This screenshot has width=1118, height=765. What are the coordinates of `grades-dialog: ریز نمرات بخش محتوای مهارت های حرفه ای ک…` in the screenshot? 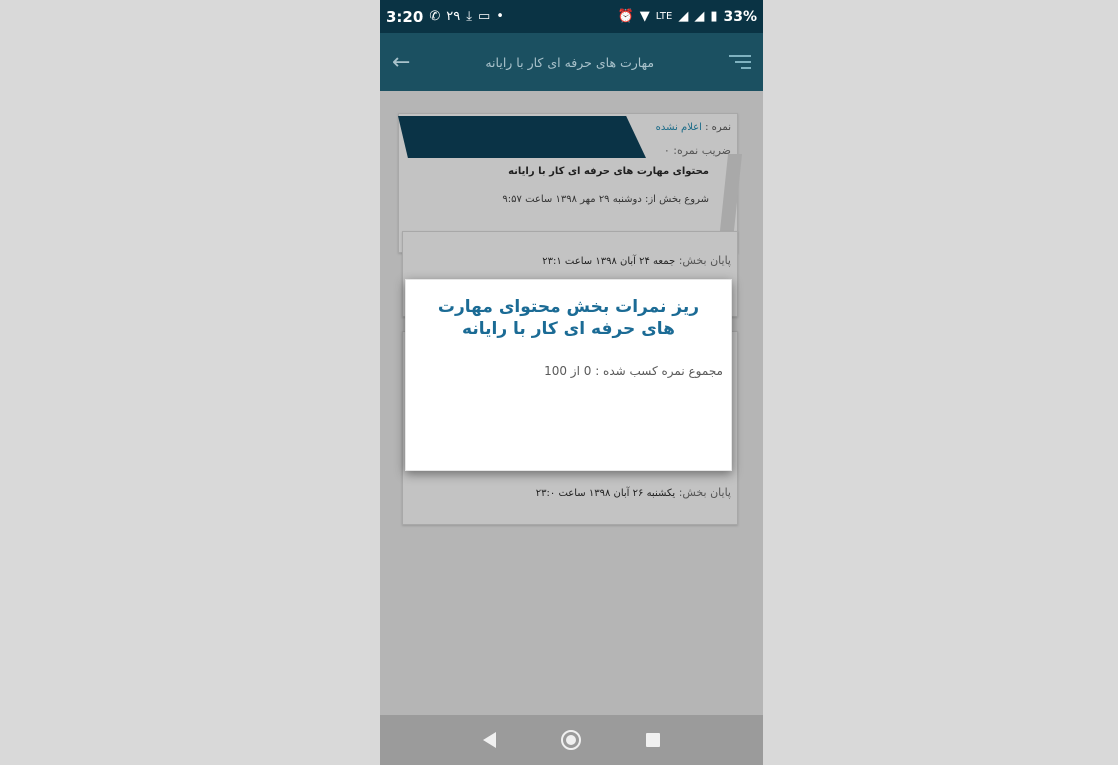 It's located at (568, 375).